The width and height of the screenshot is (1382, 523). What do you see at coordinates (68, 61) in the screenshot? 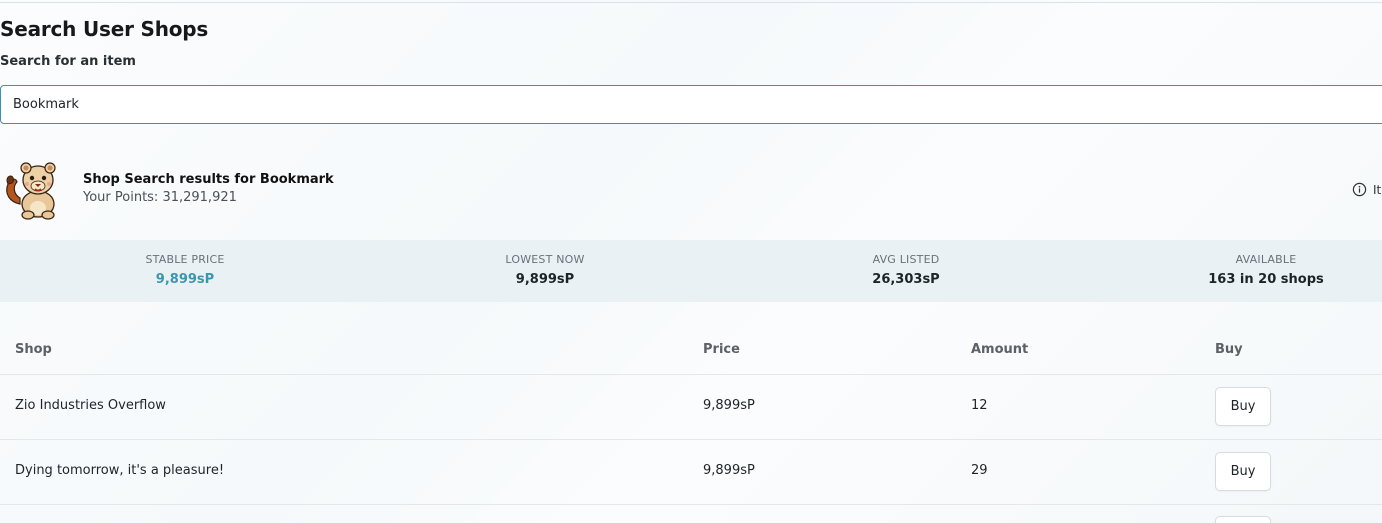
I see `search-label: Search for an item` at bounding box center [68, 61].